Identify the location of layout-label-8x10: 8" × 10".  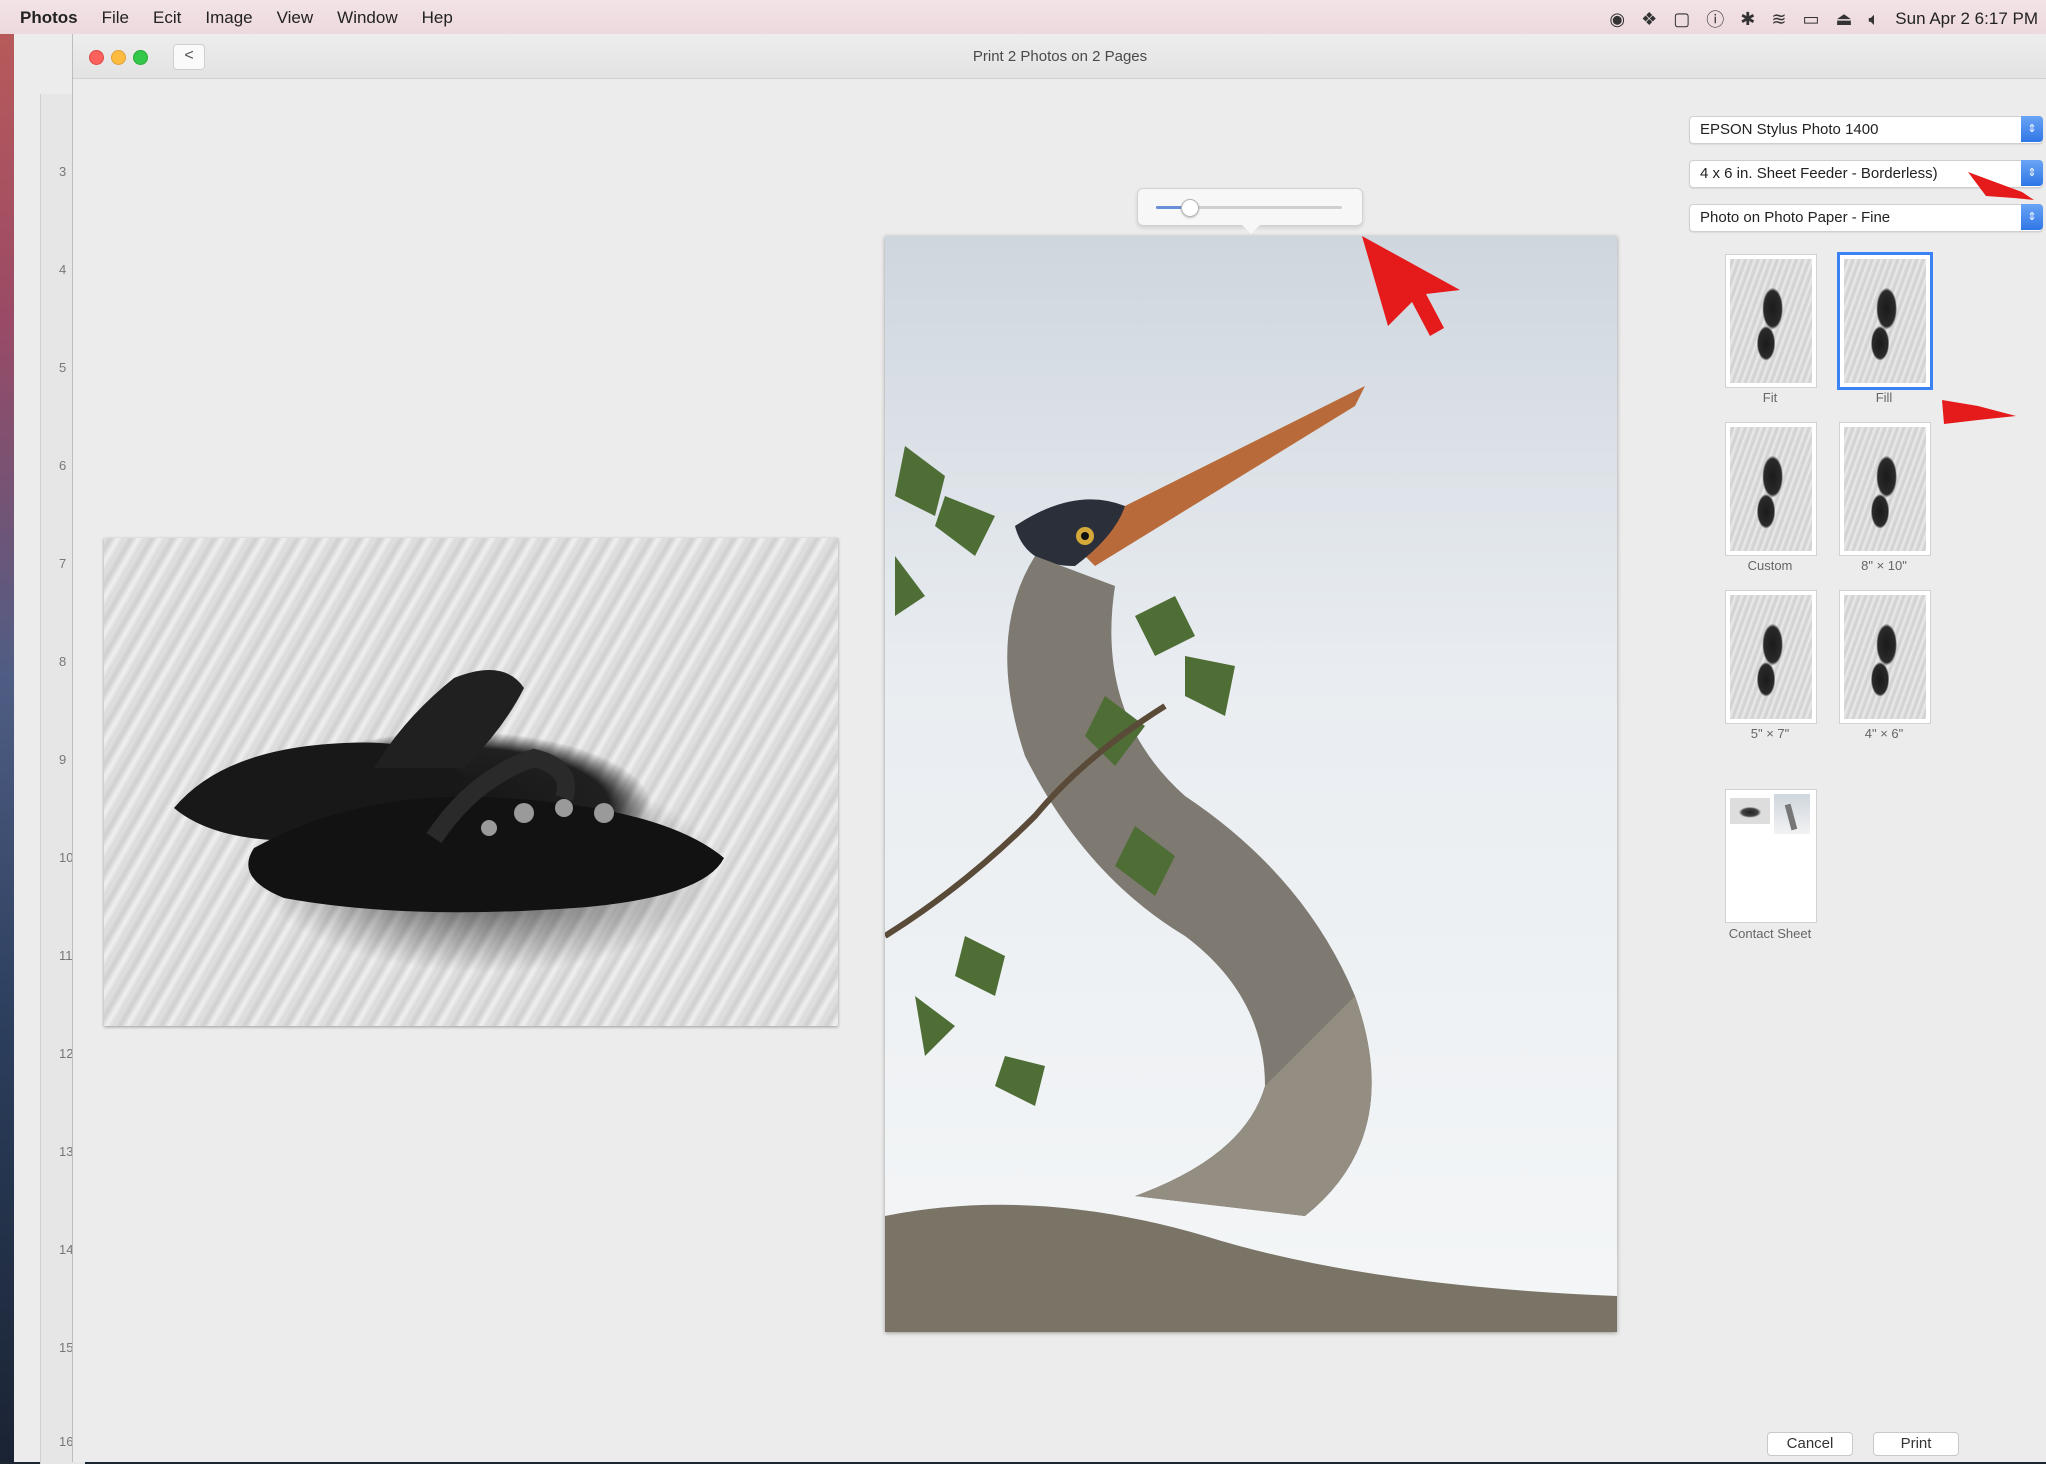
(1884, 565).